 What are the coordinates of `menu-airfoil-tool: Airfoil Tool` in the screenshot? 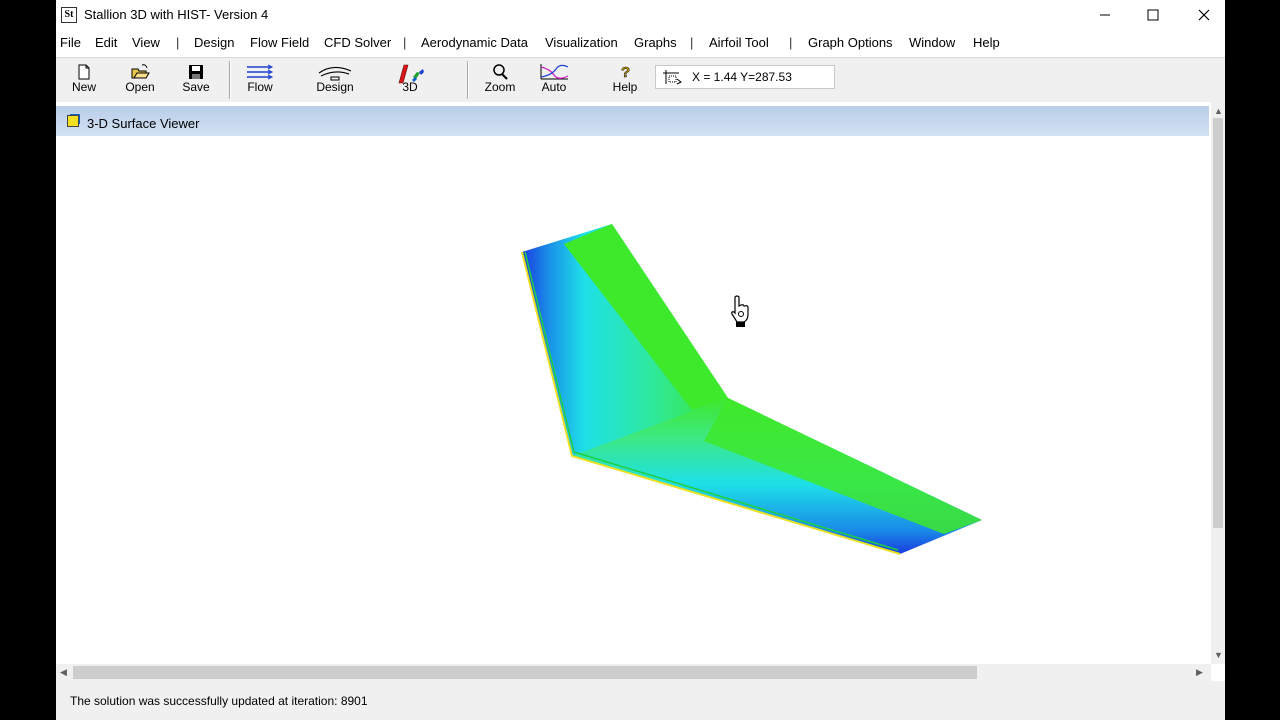 It's located at (739, 42).